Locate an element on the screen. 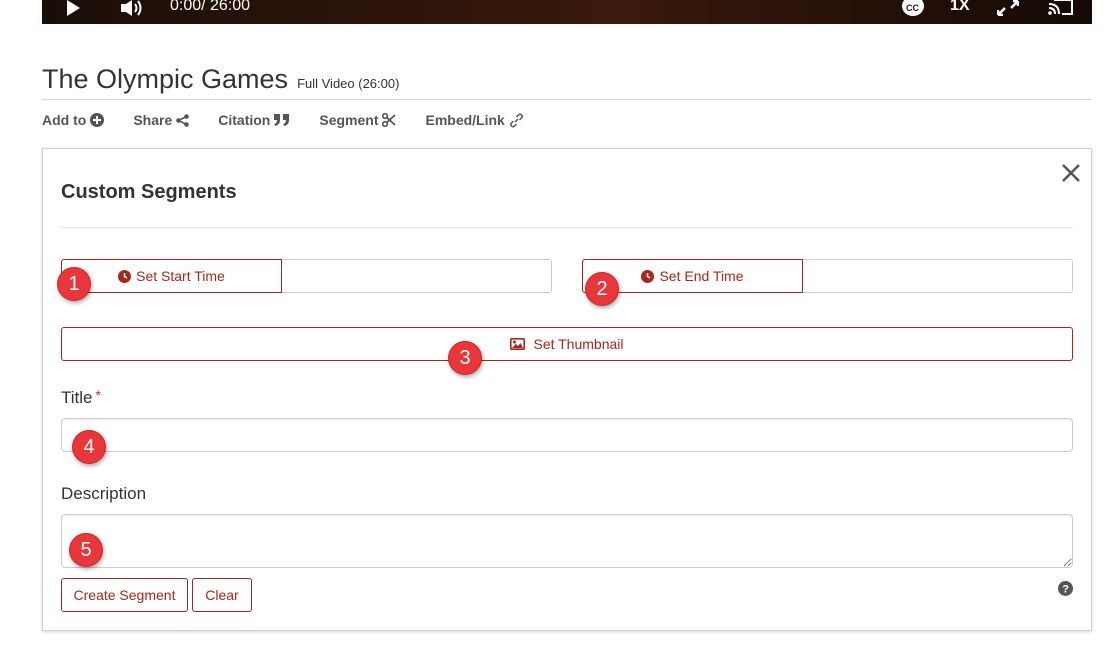  create-segment-button: Create Segment is located at coordinates (124, 595).